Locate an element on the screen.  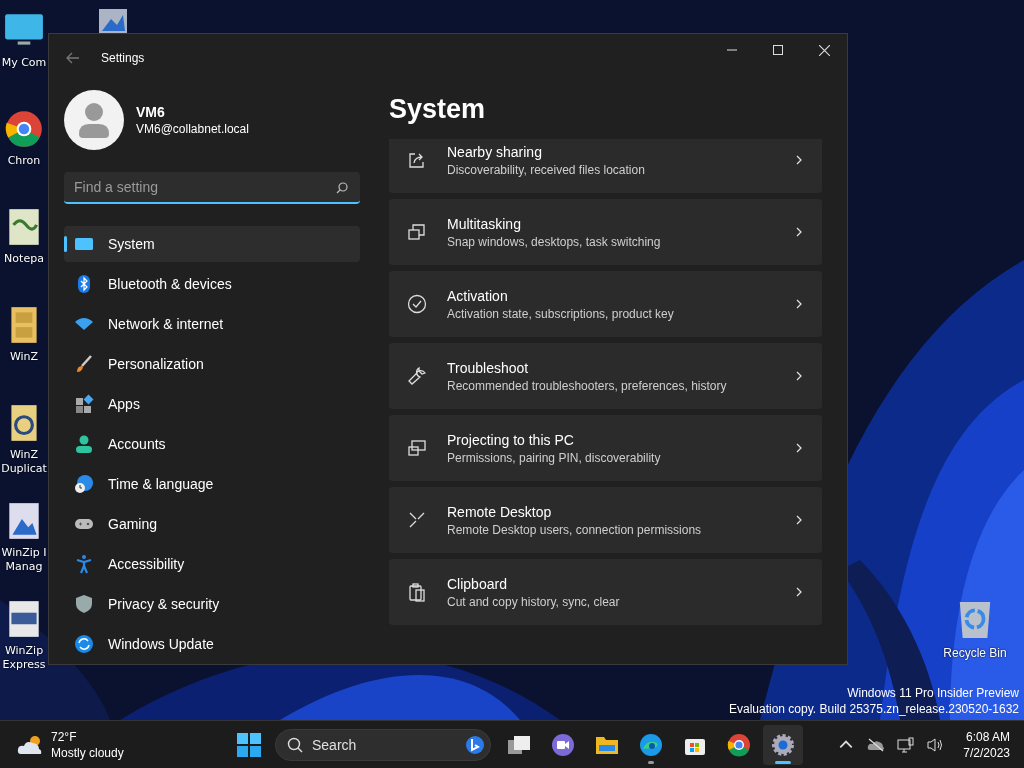
nav-item: Apps is located at coordinates (212, 404).